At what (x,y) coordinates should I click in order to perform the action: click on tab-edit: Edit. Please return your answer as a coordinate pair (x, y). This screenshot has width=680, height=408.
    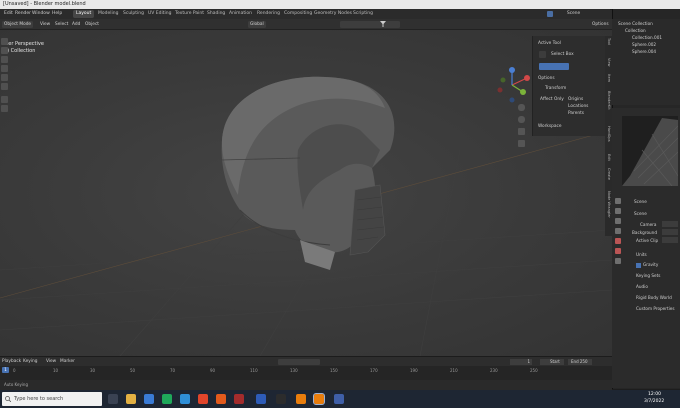
    Looking at the image, I should click on (608, 157).